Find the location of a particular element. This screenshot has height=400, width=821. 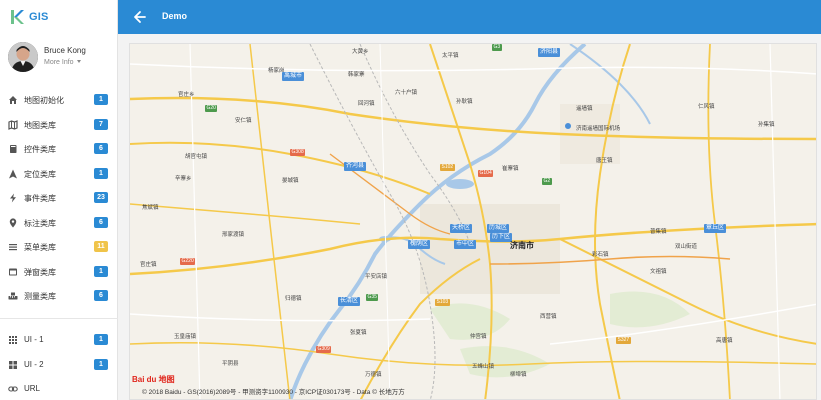

map-place-label: 遥墙镇 is located at coordinates (584, 109).